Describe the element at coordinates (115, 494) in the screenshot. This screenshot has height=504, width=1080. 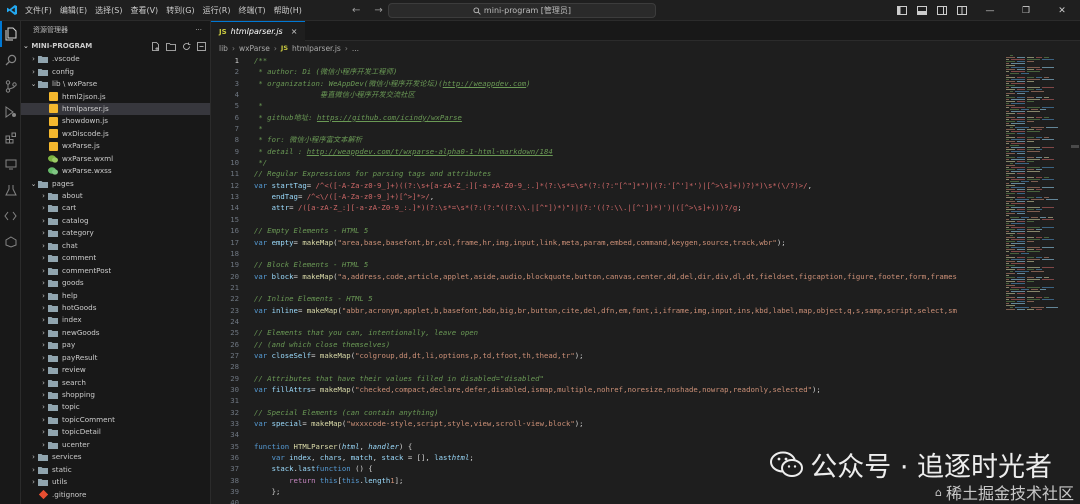
I see `tree-file: .gitignore` at that location.